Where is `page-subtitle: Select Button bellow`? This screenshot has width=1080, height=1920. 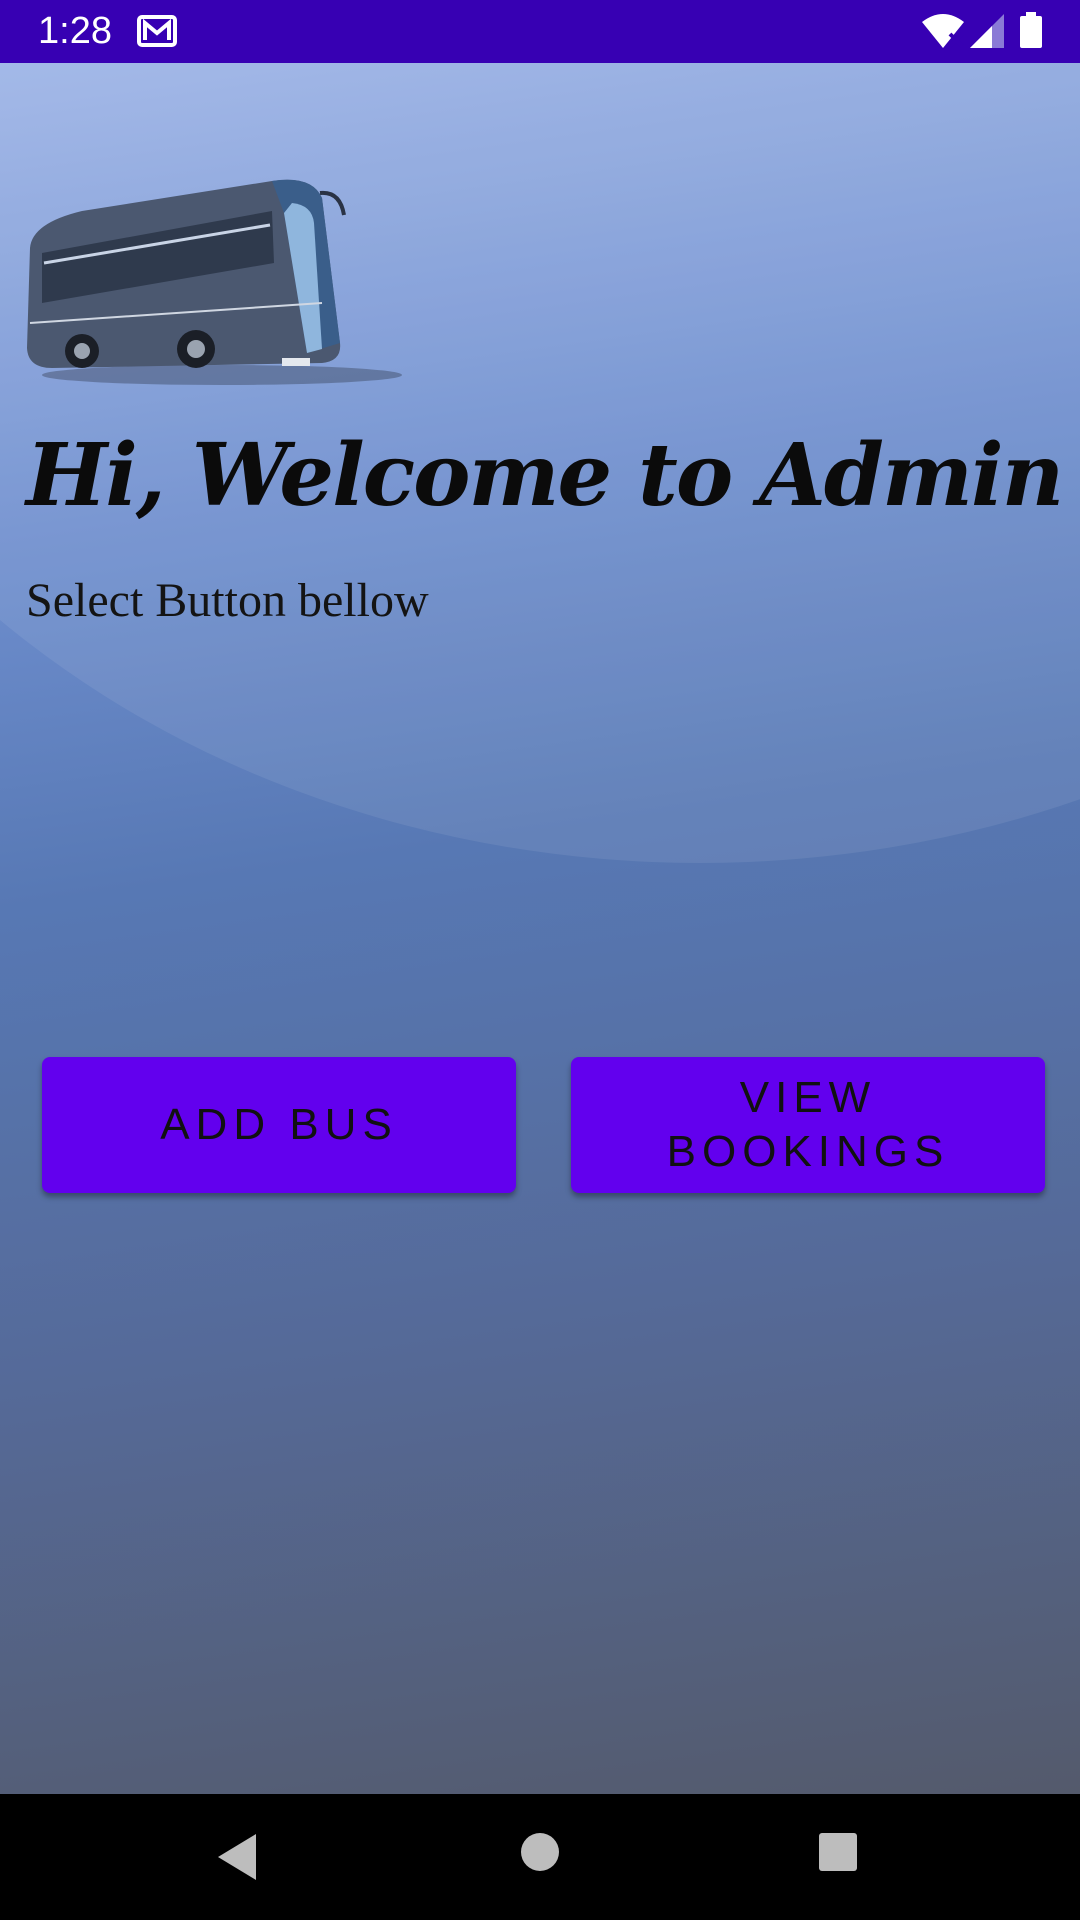
page-subtitle: Select Button bellow is located at coordinates (227, 600).